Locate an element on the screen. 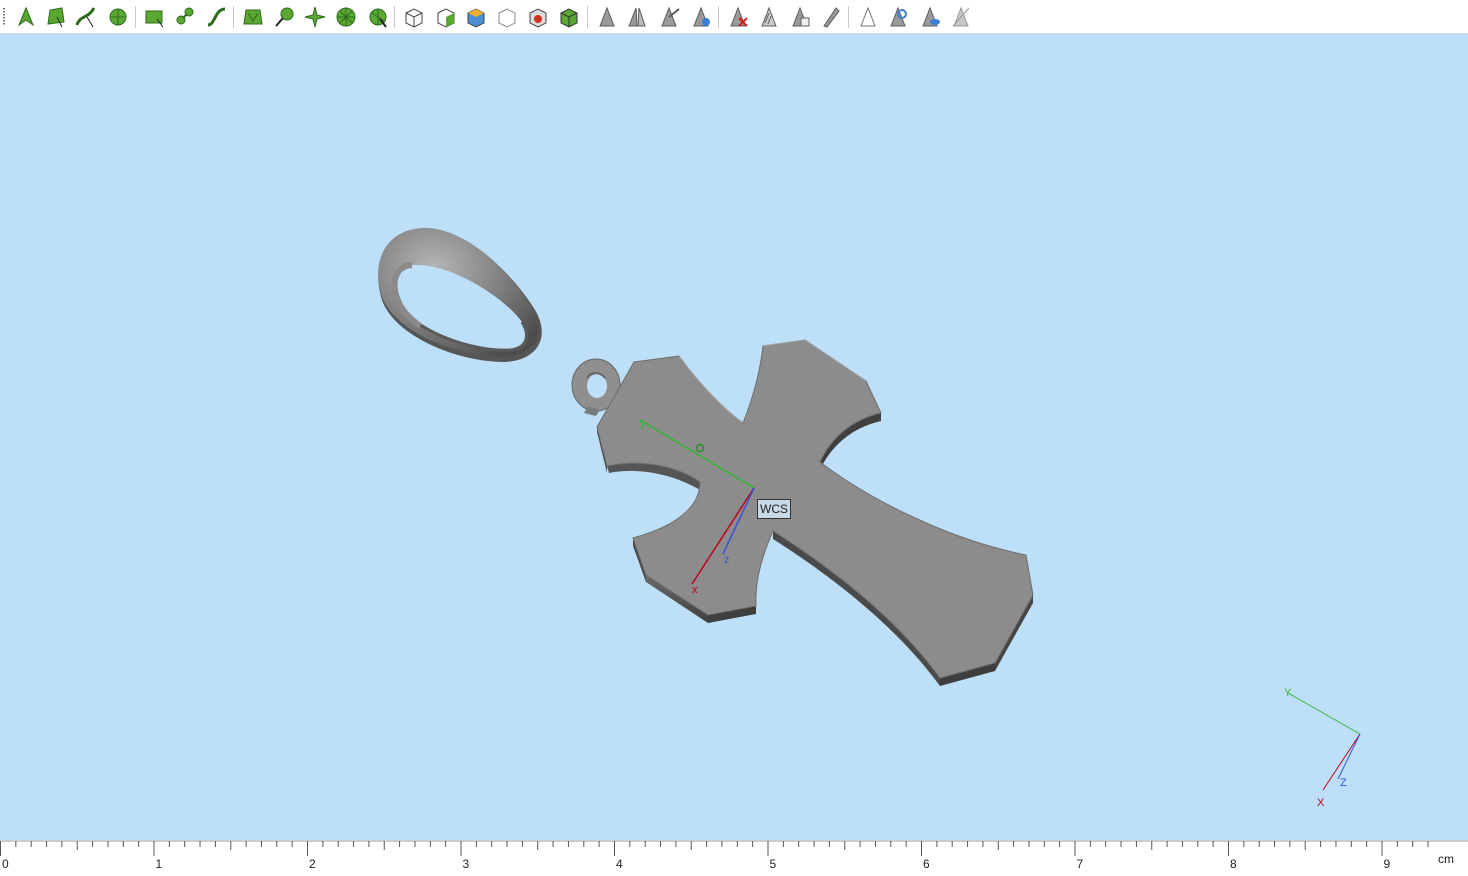 Image resolution: width=1468 pixels, height=876 pixels. group-select-icon is located at coordinates (284, 17).